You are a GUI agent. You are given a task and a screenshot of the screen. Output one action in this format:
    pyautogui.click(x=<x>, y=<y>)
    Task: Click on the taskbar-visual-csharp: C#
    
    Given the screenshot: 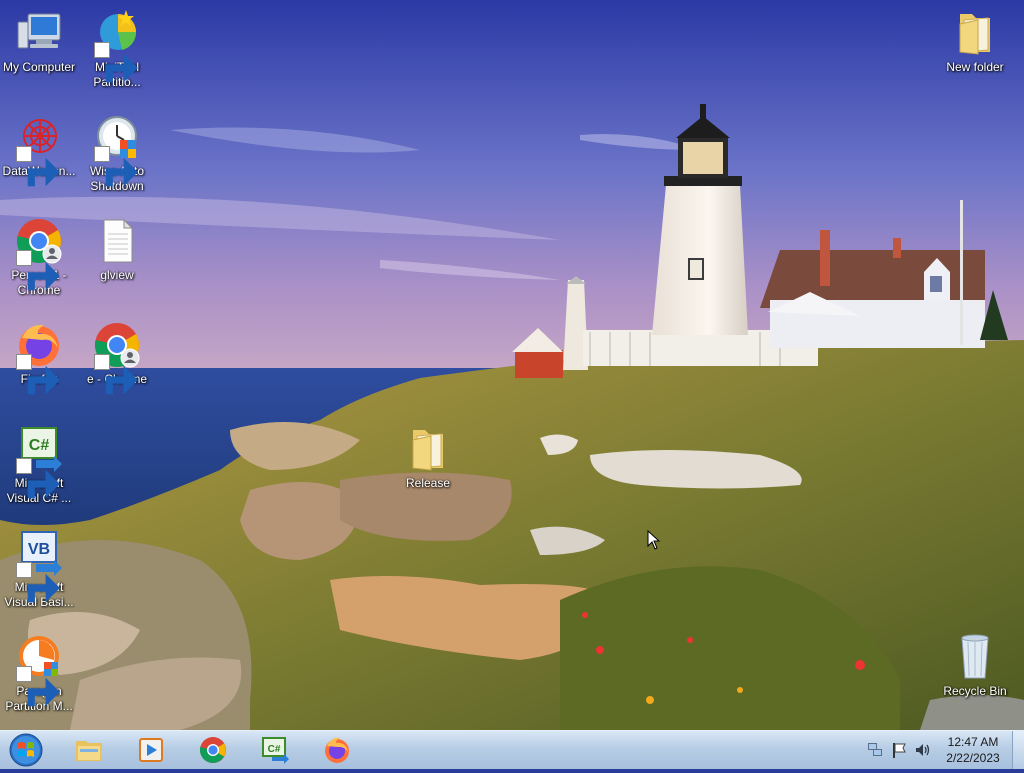 What is the action you would take?
    pyautogui.click(x=275, y=750)
    